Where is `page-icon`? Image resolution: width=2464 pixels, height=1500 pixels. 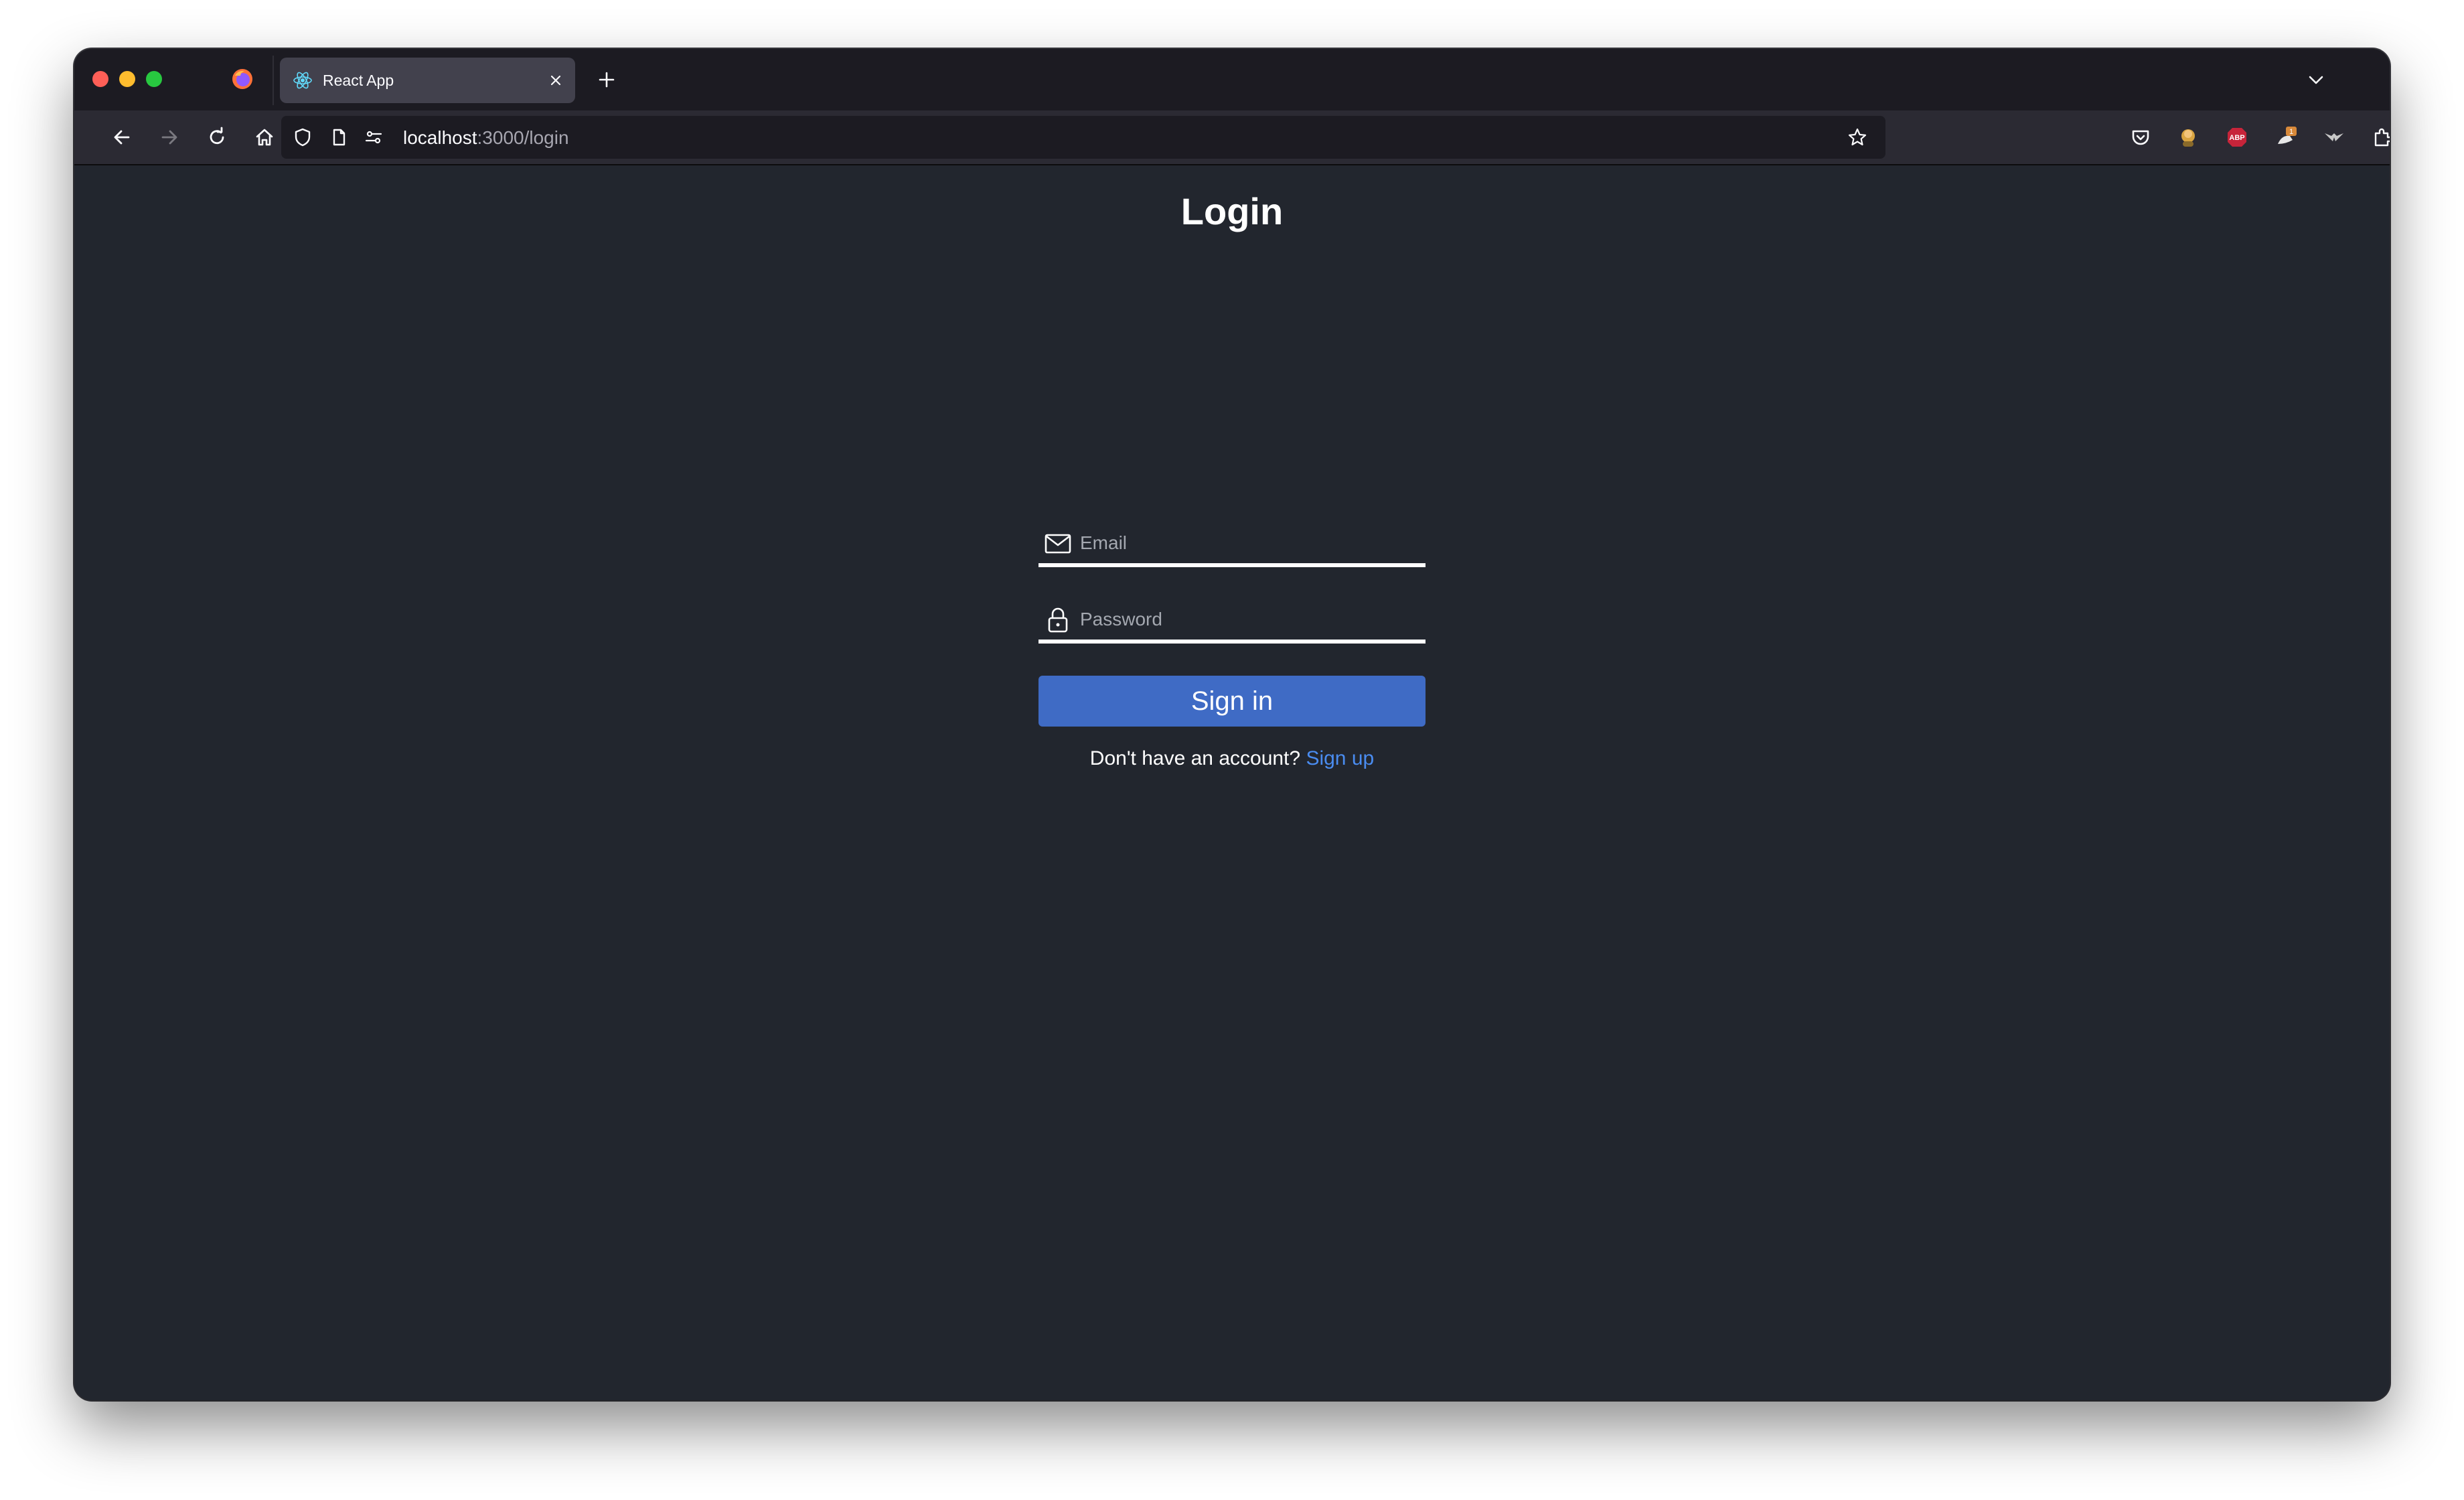
page-icon is located at coordinates (339, 137).